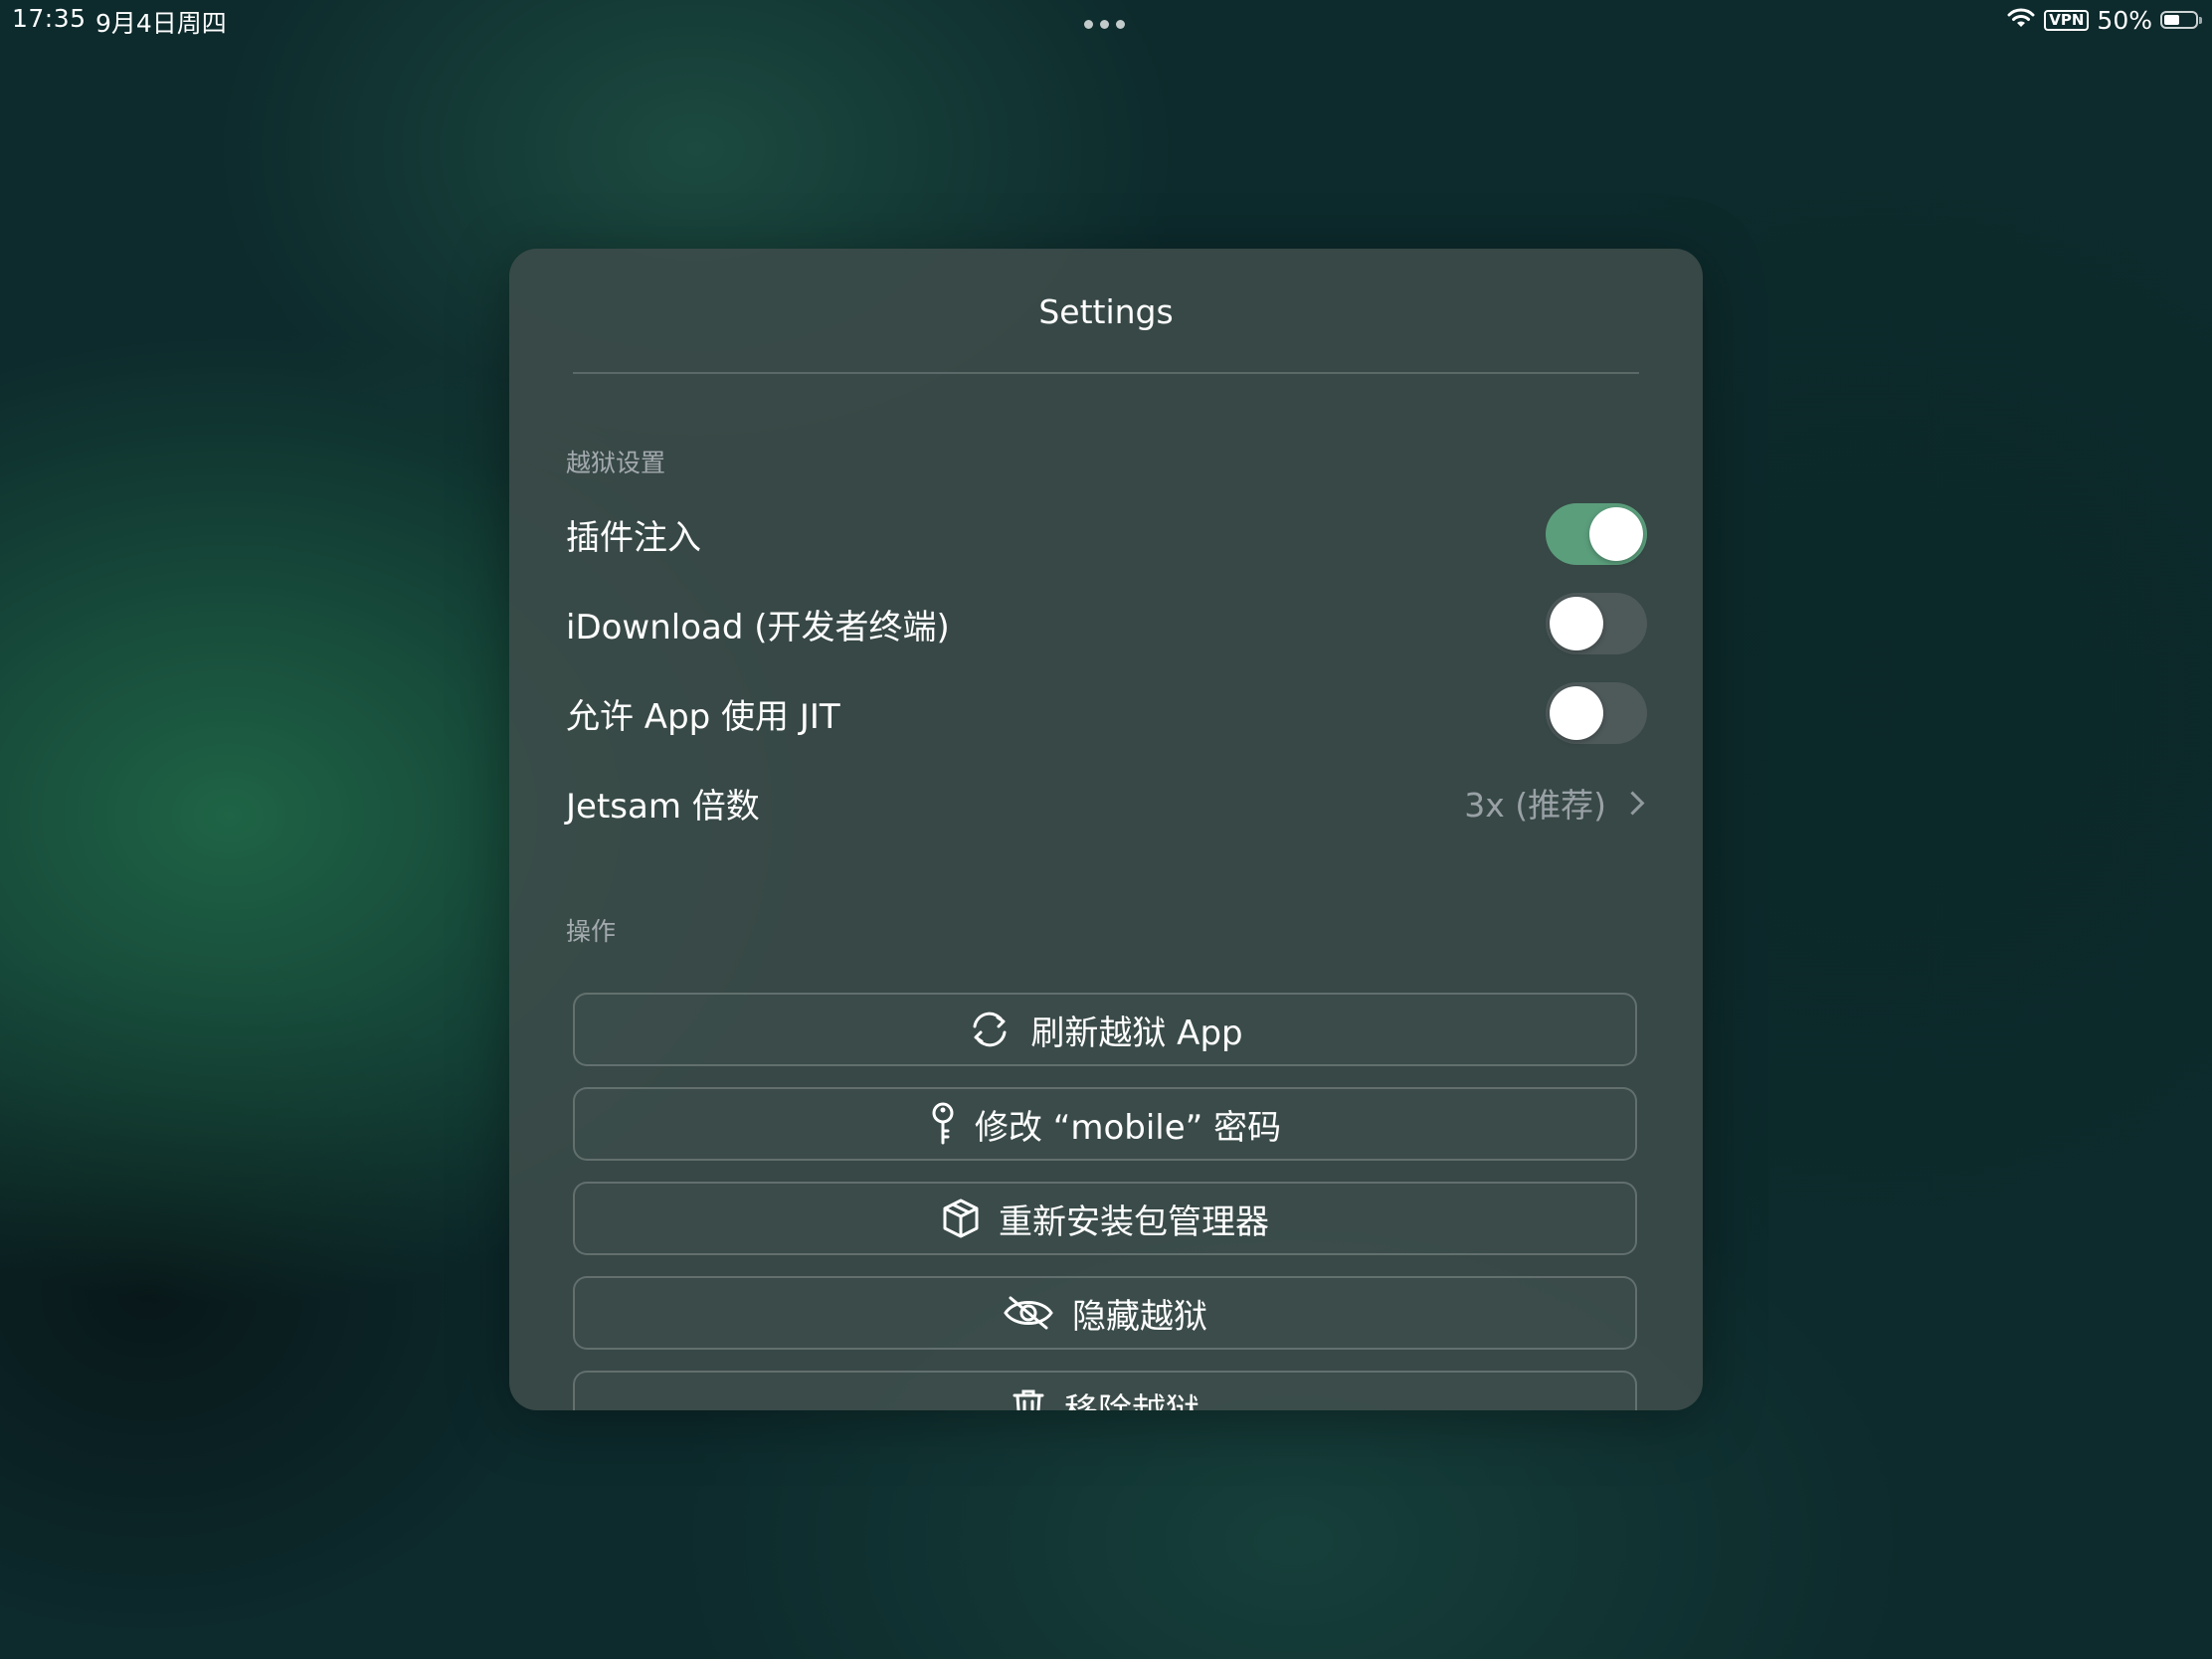  Describe the element at coordinates (1139, 1316) in the screenshot. I see `hide-jailbreak-label: 隐藏越狱` at that location.